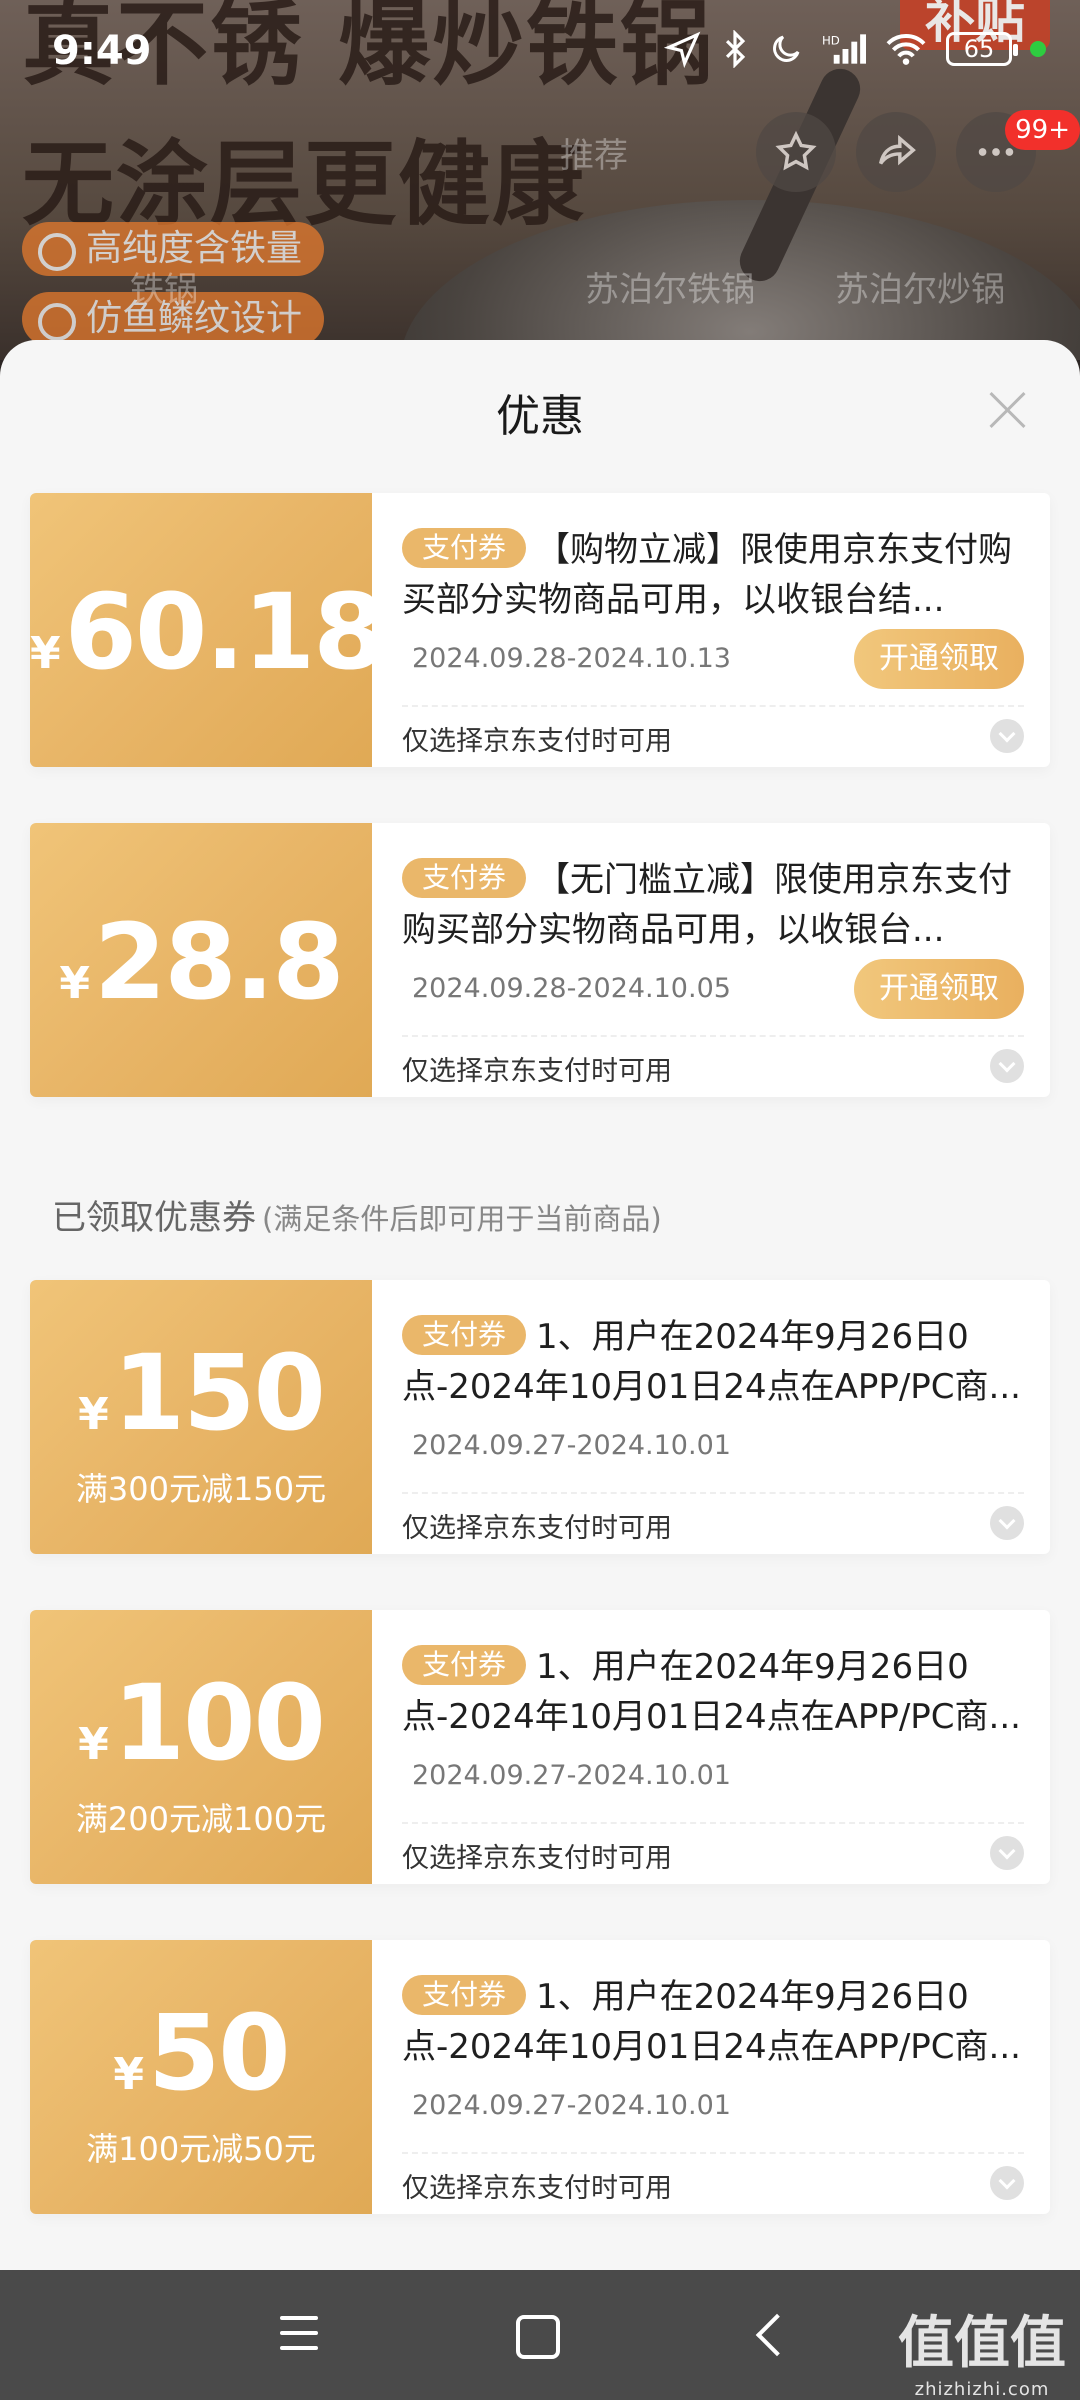  What do you see at coordinates (982, 2343) in the screenshot?
I see `watermark-logo: 值值值` at bounding box center [982, 2343].